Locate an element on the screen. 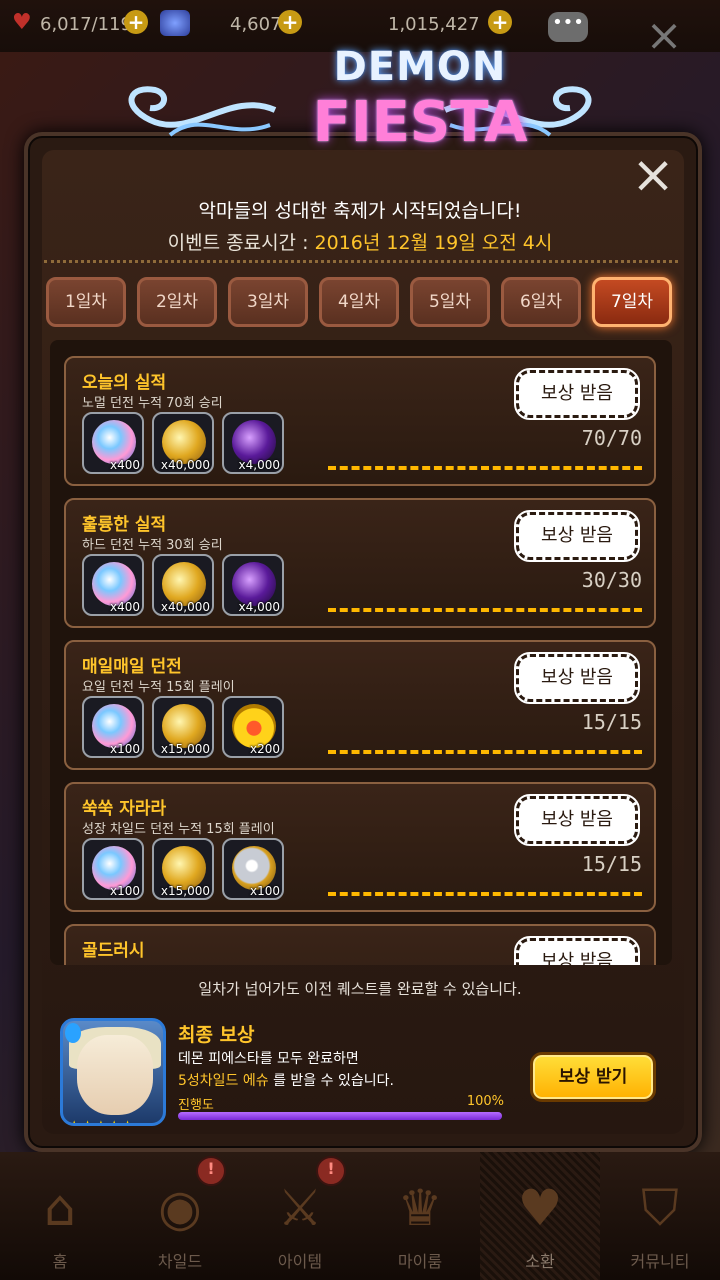  final-progress-bar is located at coordinates (340, 1116).